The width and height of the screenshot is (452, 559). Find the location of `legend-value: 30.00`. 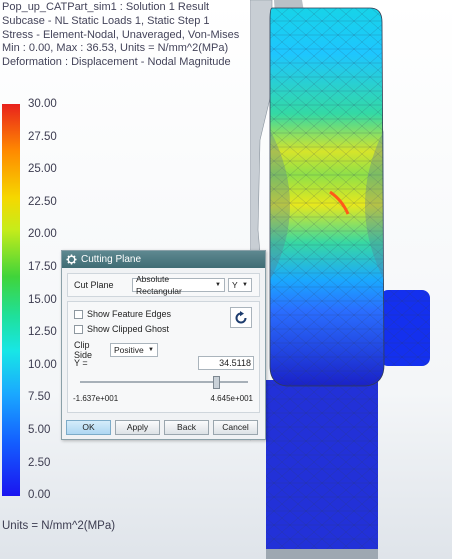

legend-value: 30.00 is located at coordinates (42, 104).